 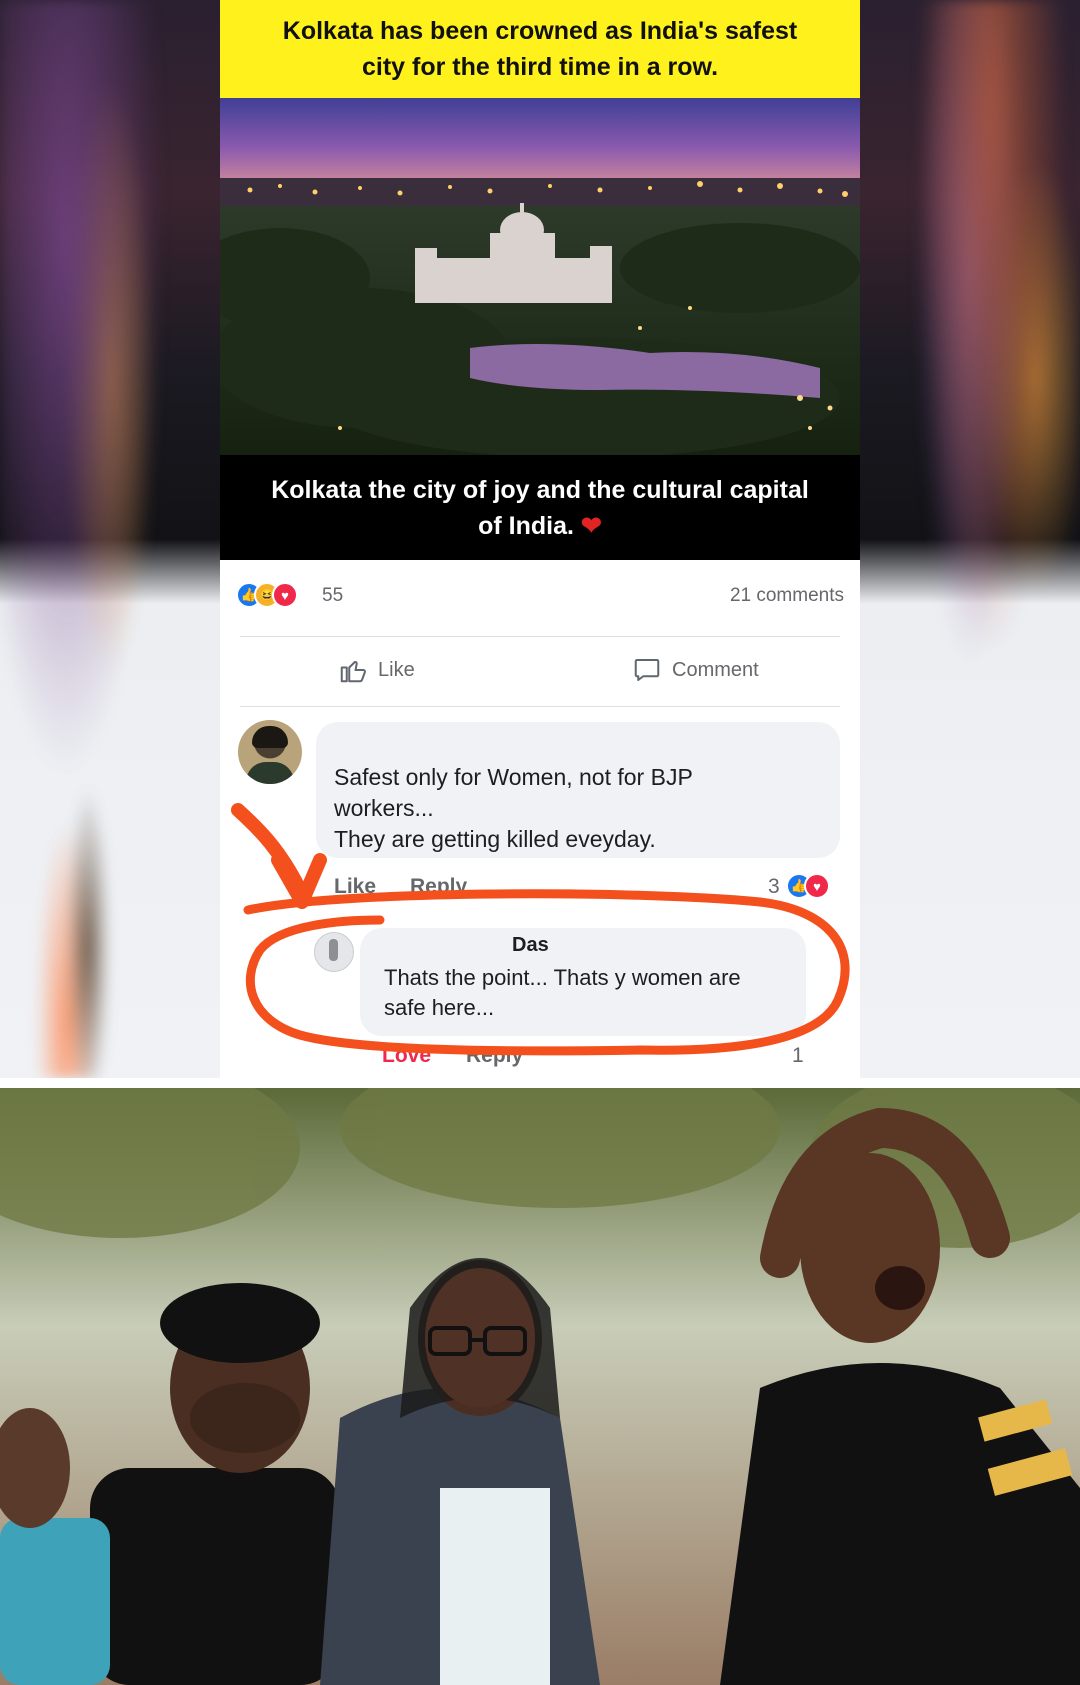 I want to click on commenter-avatar, so click(x=270, y=752).